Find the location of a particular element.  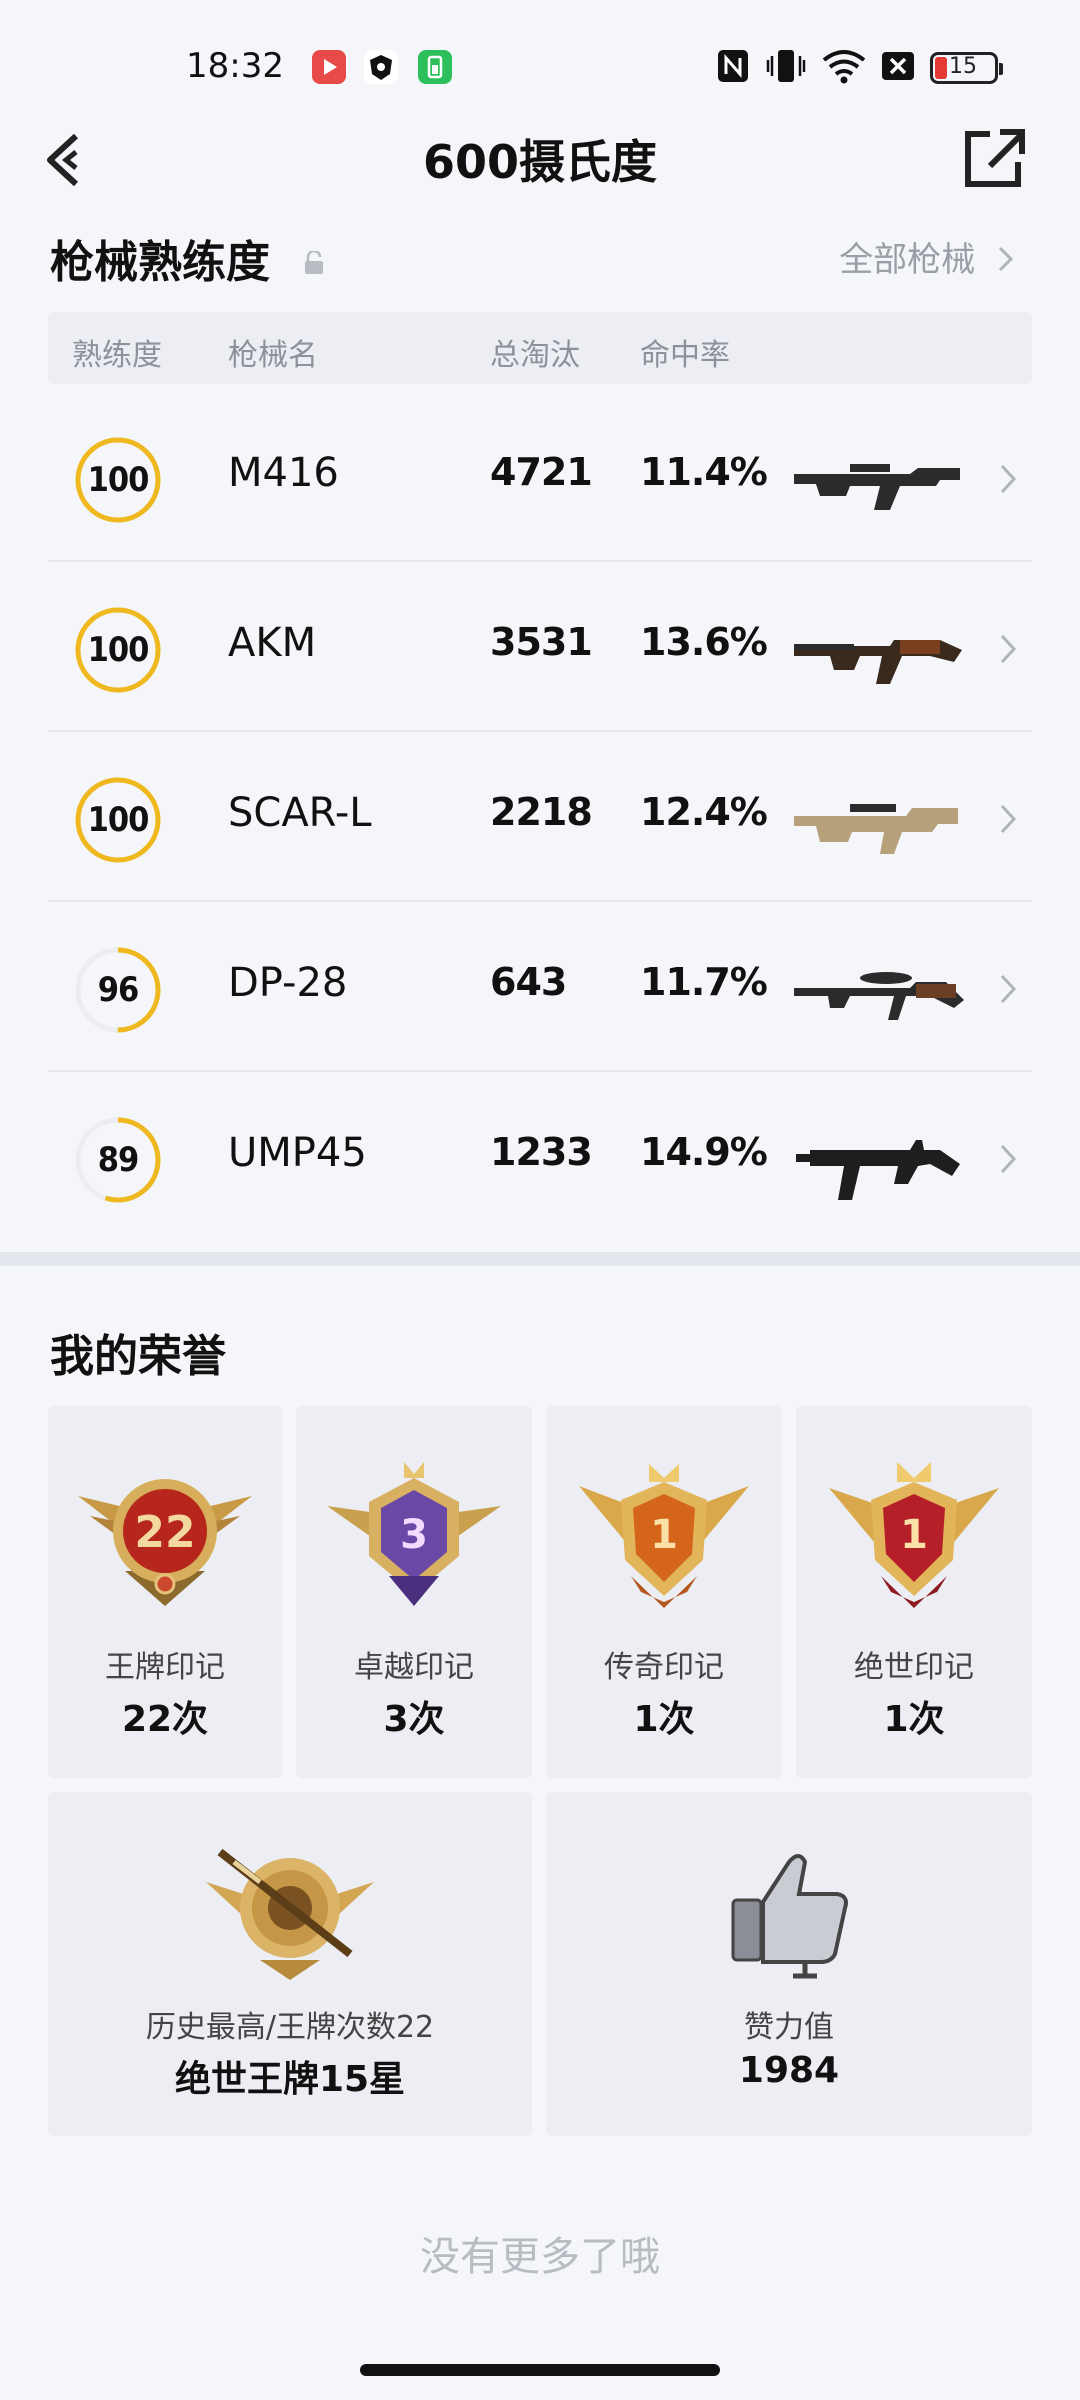

legend-badge-number: 1 is located at coordinates (664, 1535).